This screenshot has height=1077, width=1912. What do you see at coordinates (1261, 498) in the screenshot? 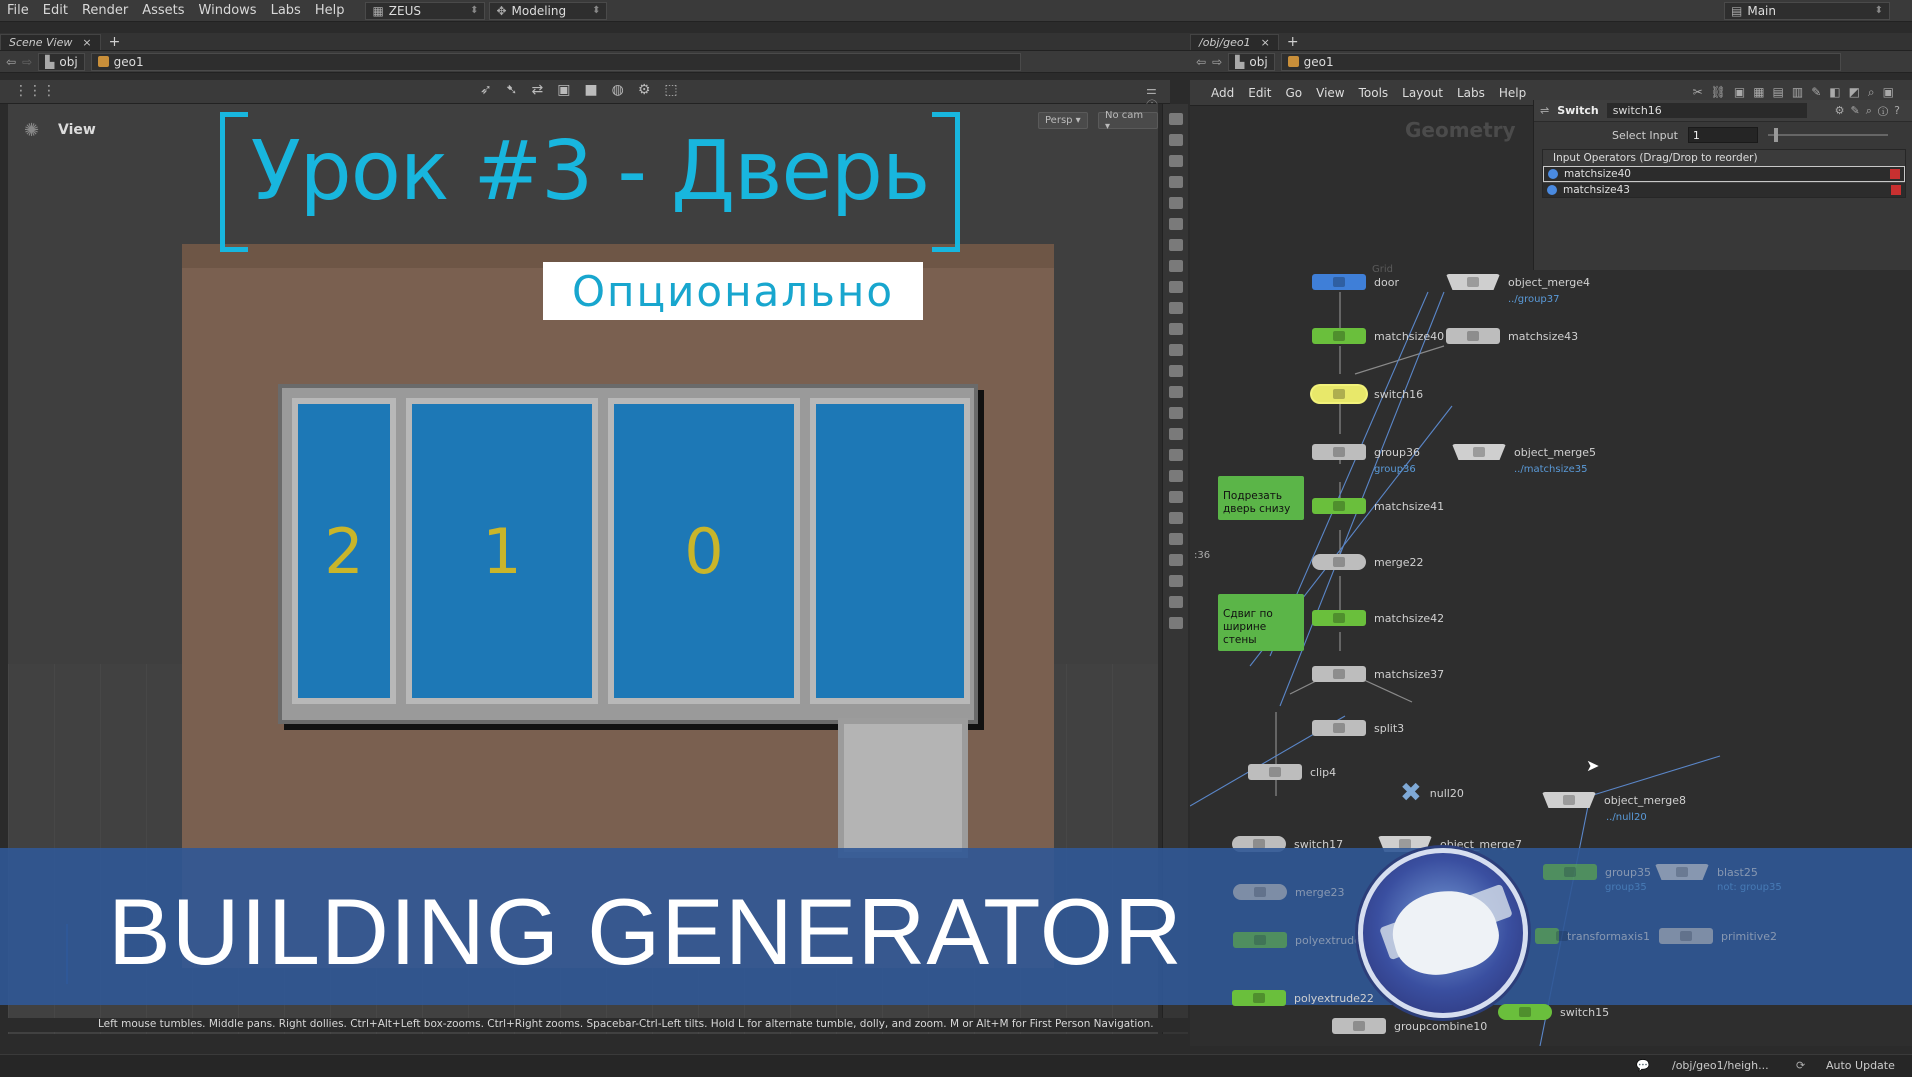
I see `sticky-note-trim: Подрезать дверь снизу` at bounding box center [1261, 498].